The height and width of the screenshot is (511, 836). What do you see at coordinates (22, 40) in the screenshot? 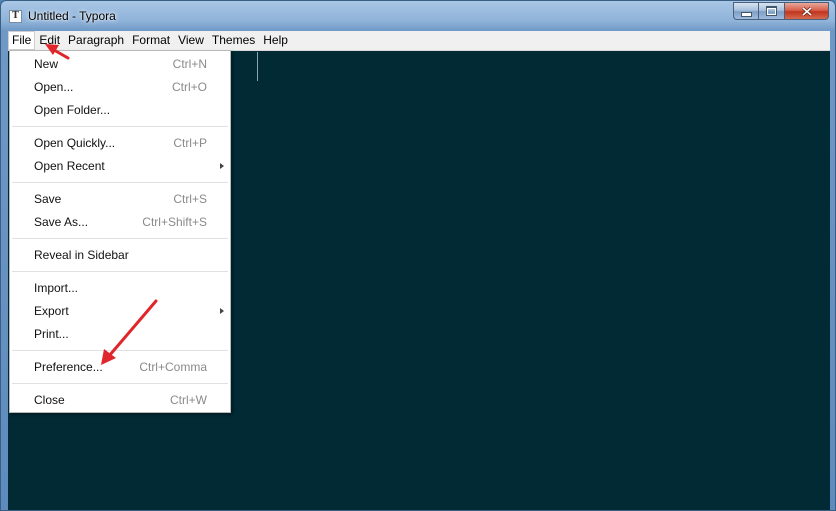
I see `menu-file: File` at bounding box center [22, 40].